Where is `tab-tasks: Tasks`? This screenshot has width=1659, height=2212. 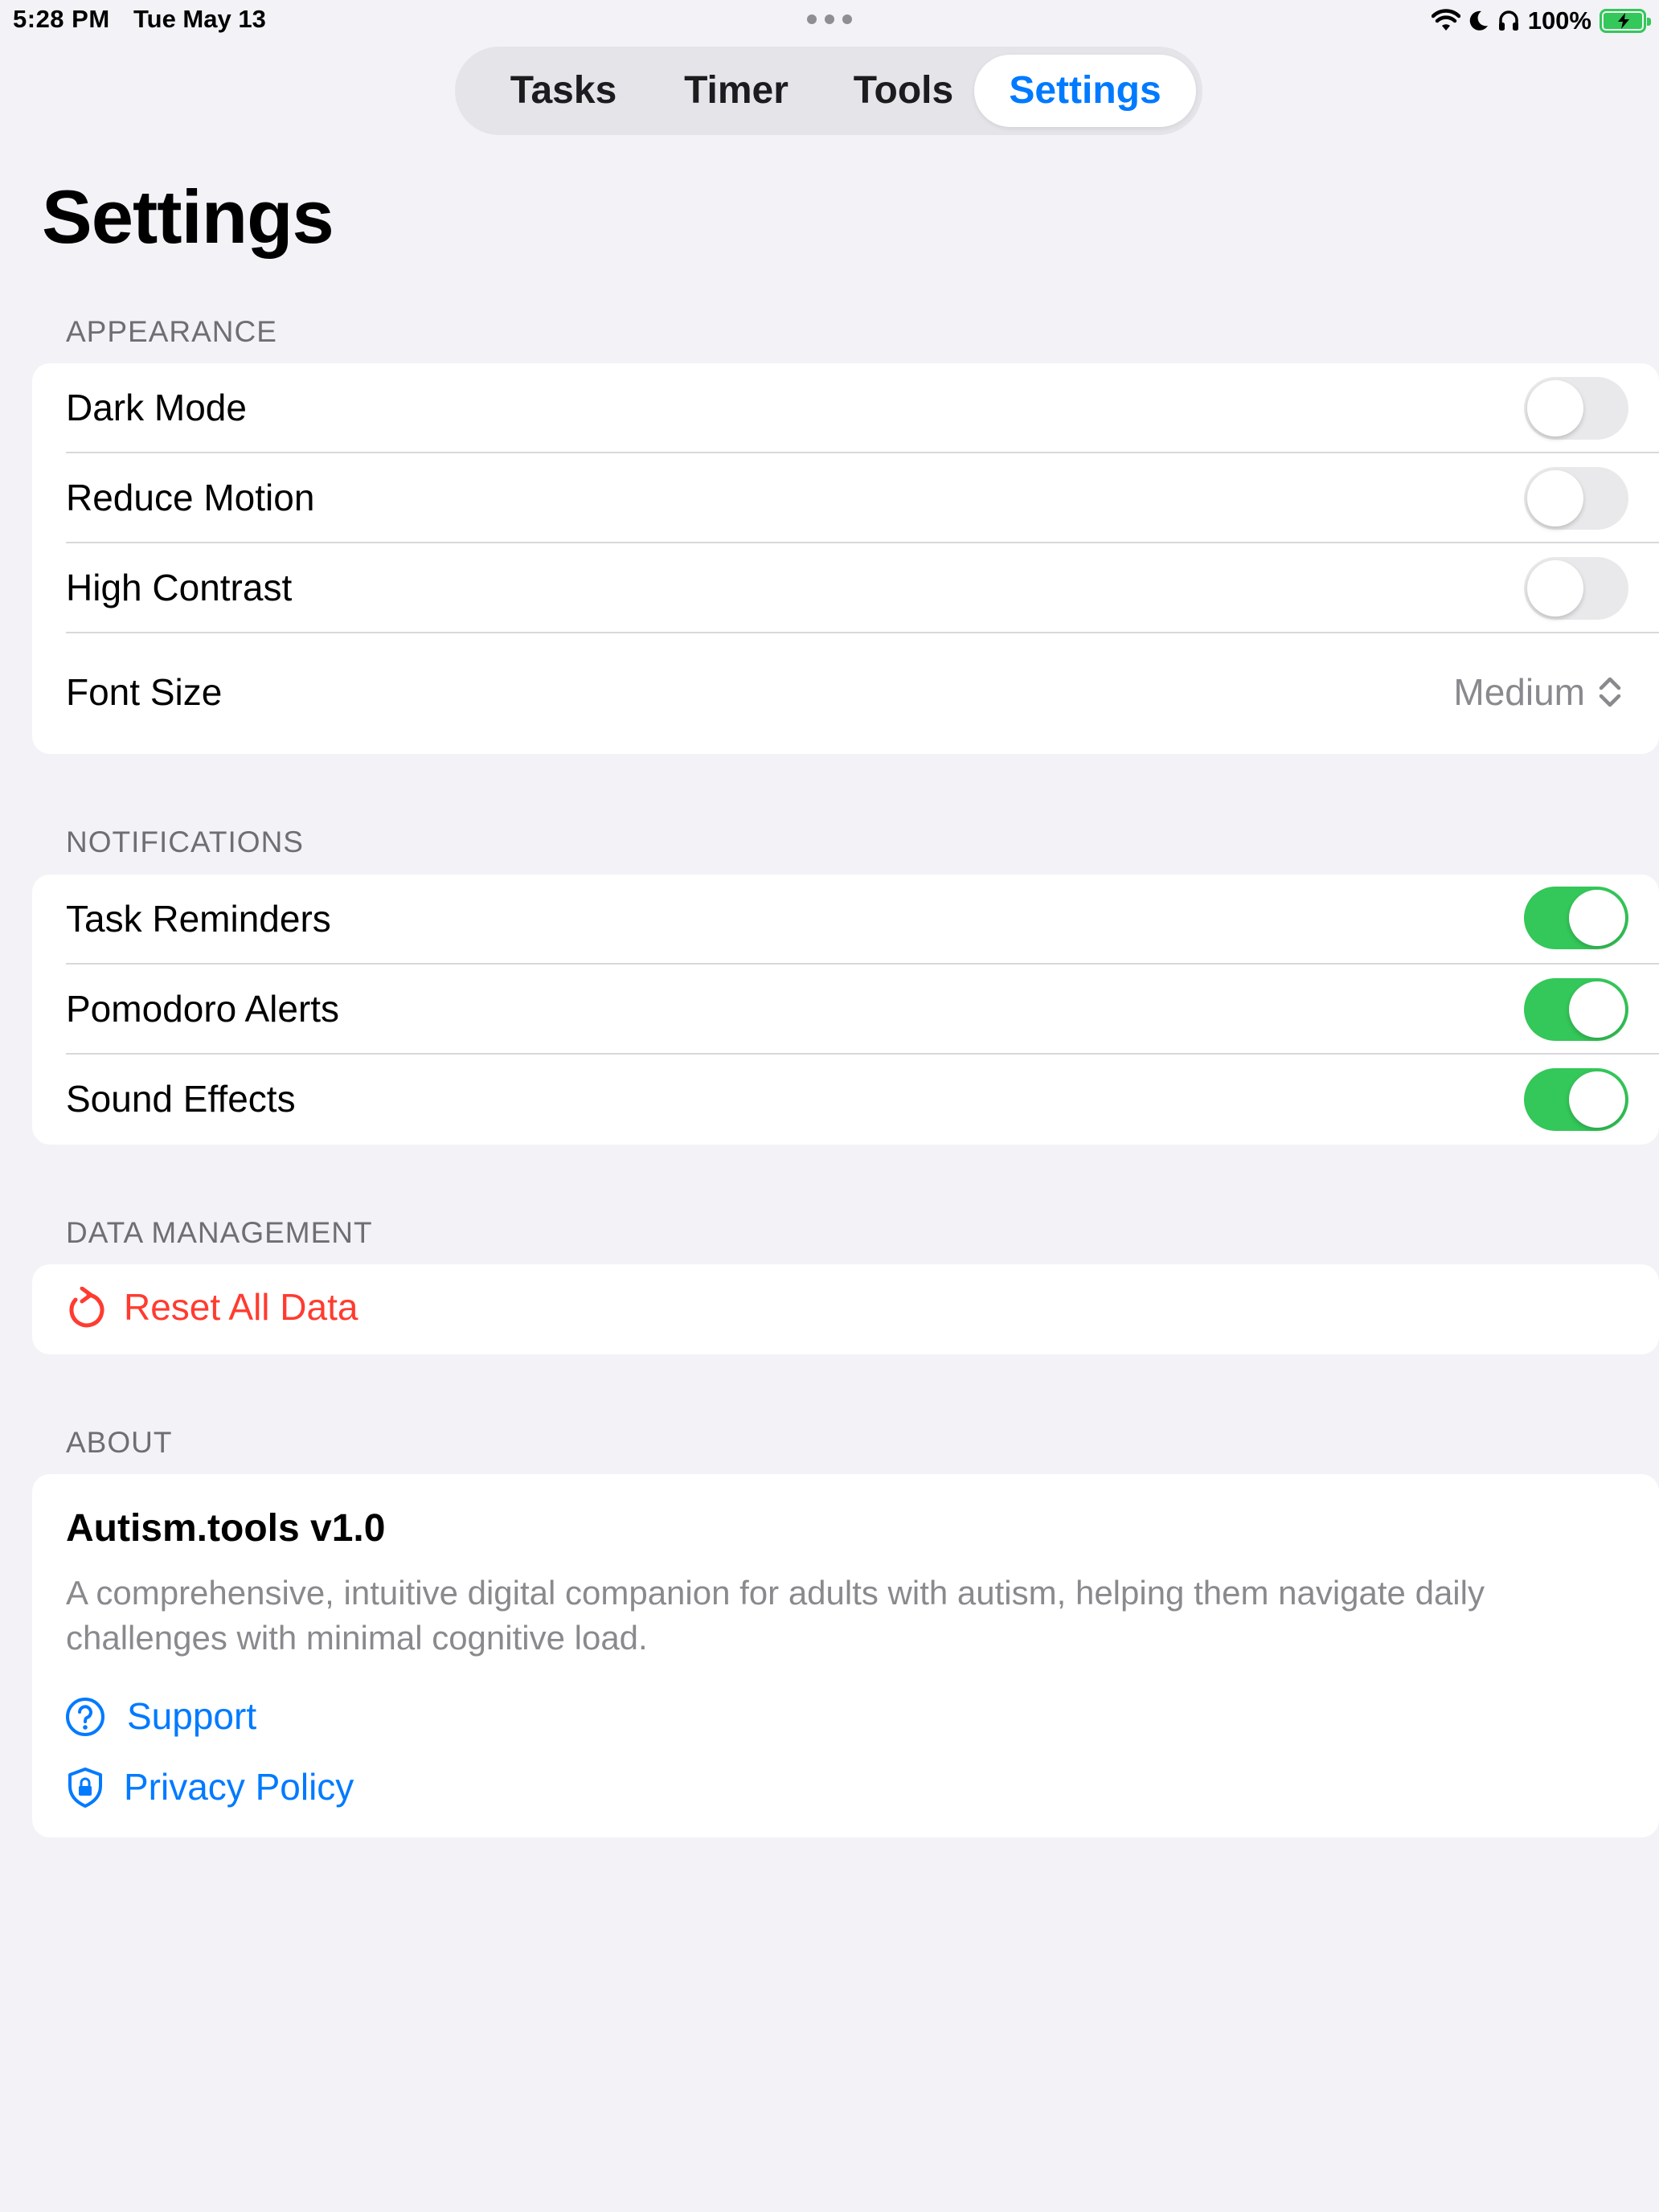
tab-tasks: Tasks is located at coordinates (563, 91).